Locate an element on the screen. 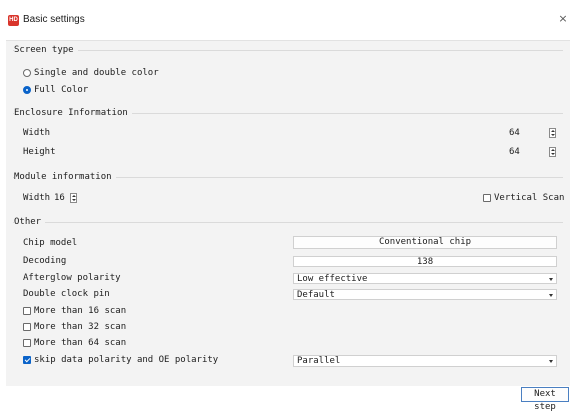  decoding-label: Decoding is located at coordinates (45, 261).